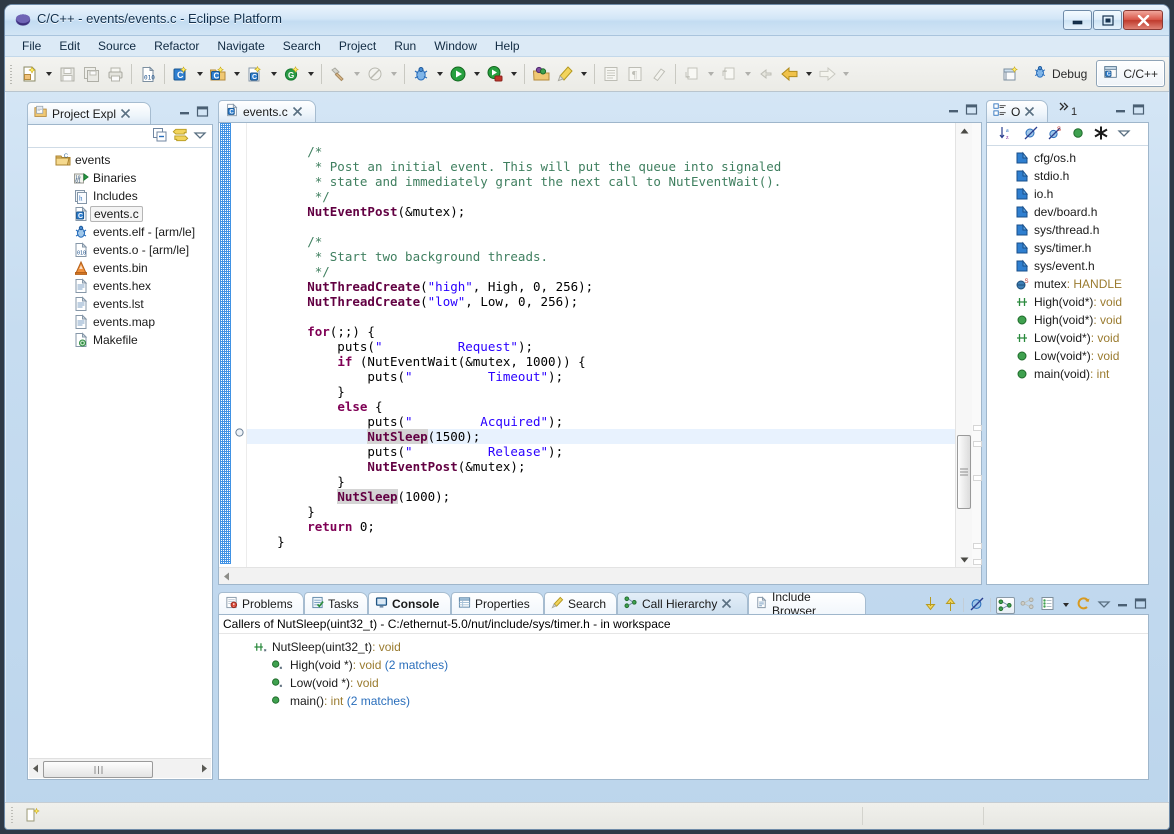 The image size is (1174, 834). I want to click on next-annotation-dropdown-arrow, so click(710, 74).